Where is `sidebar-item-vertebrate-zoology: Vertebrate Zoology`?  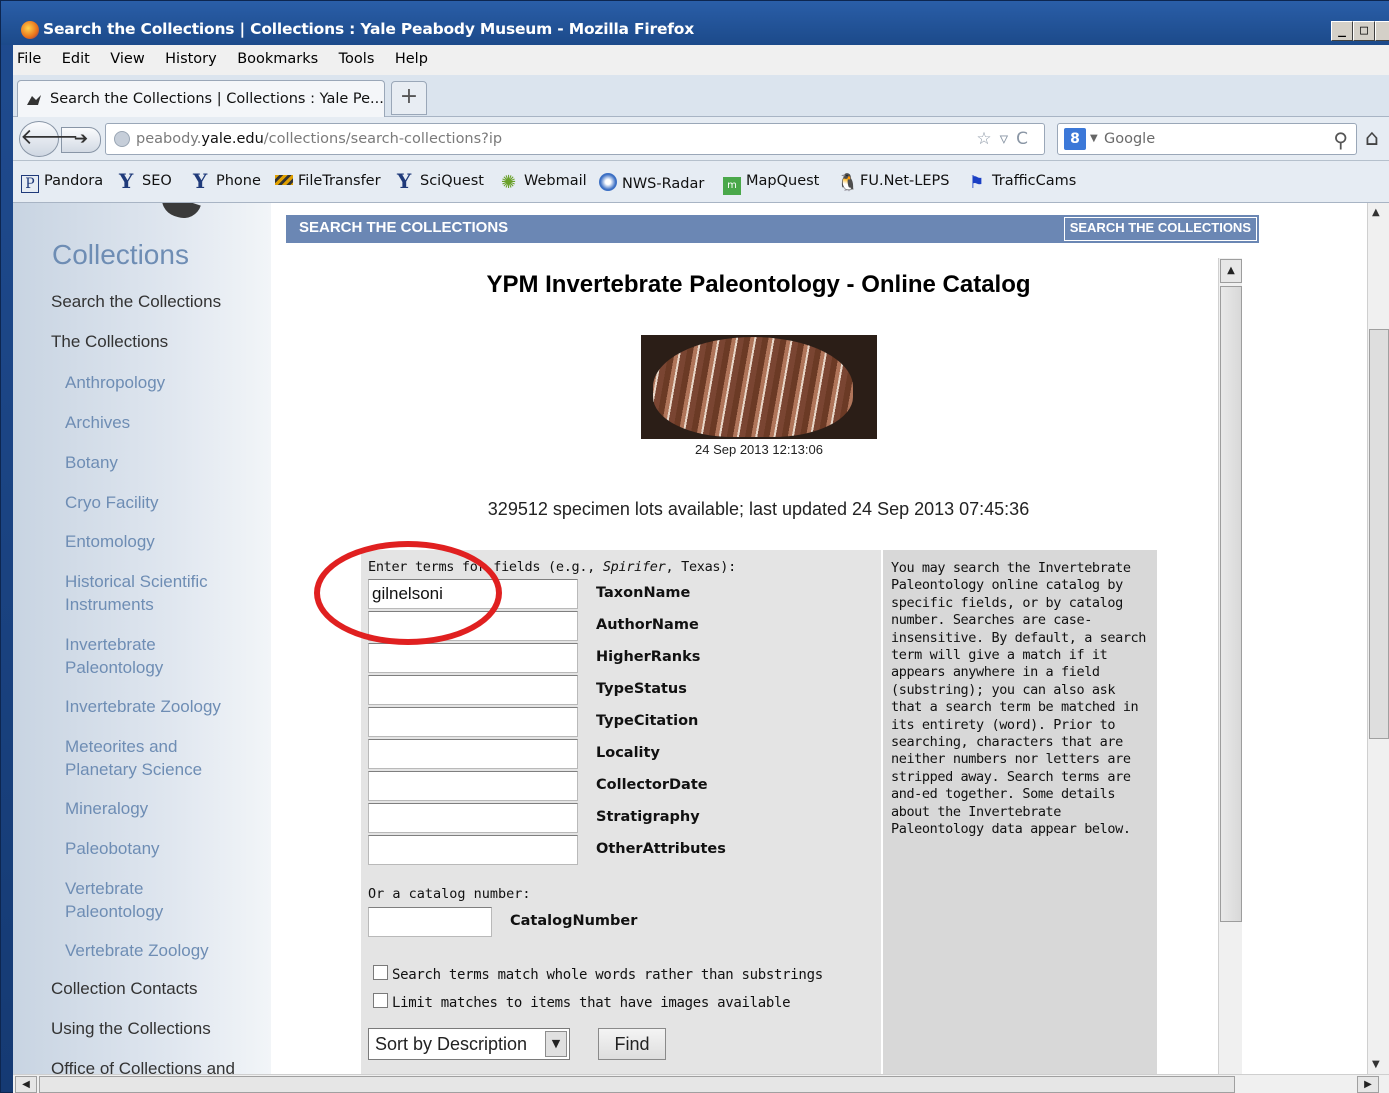
sidebar-item-vertebrate-zoology: Vertebrate Zoology is located at coordinates (137, 950).